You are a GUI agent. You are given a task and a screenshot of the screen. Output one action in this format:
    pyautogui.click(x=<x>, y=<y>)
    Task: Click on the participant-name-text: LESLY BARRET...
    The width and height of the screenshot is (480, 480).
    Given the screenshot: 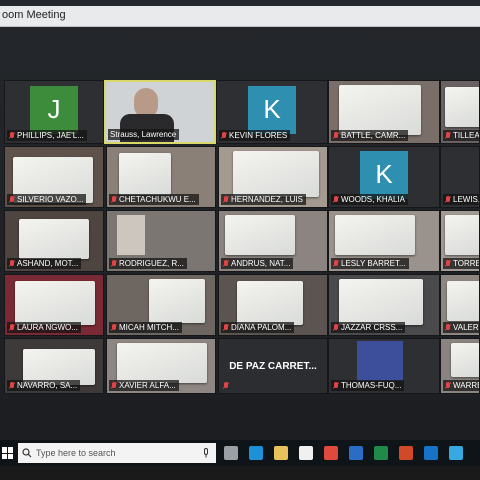 What is the action you would take?
    pyautogui.click(x=373, y=263)
    